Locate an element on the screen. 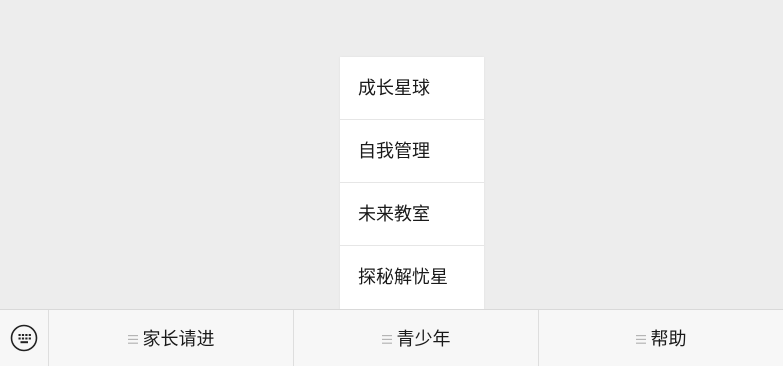  menu-tab-parents: 家长请进 is located at coordinates (171, 338).